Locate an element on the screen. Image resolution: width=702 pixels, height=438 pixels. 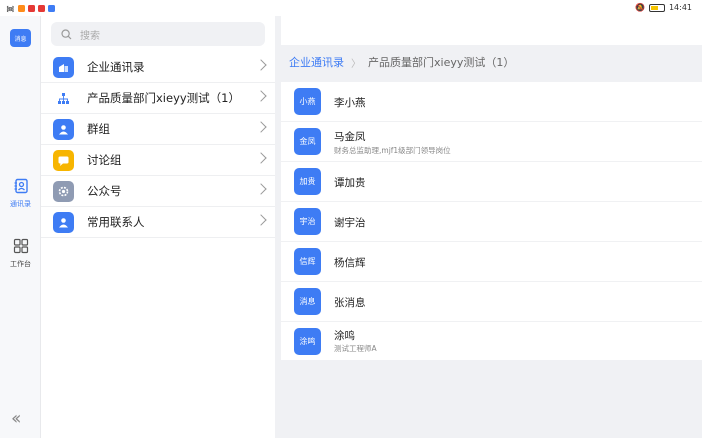
avatar: 小燕 is located at coordinates (307, 101).